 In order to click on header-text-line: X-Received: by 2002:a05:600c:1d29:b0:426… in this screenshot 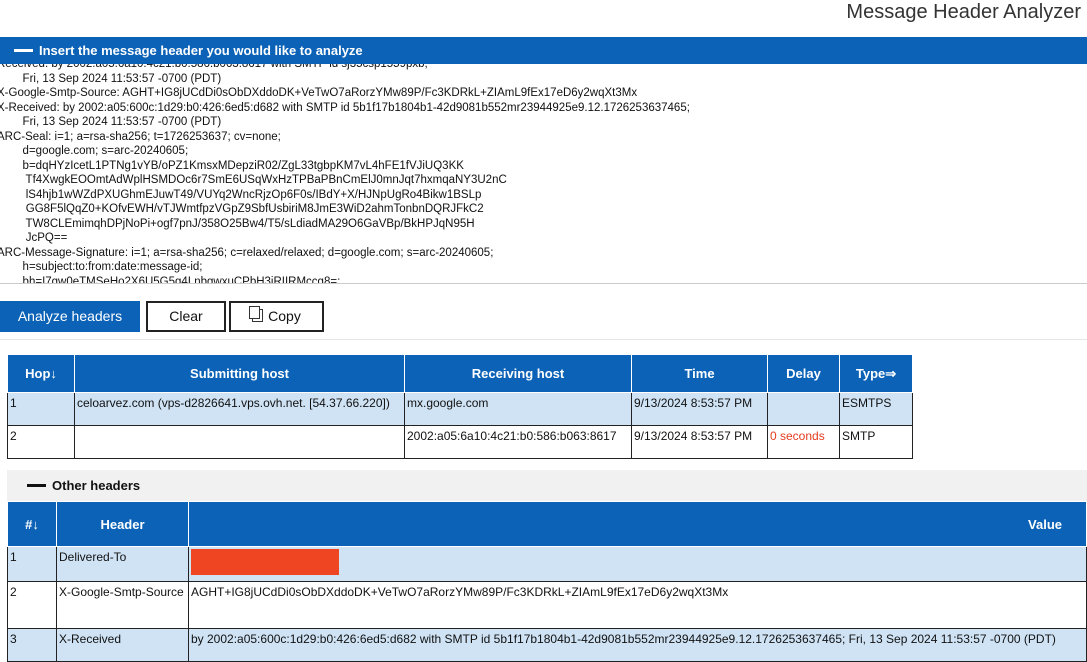, I will do `click(345, 107)`.